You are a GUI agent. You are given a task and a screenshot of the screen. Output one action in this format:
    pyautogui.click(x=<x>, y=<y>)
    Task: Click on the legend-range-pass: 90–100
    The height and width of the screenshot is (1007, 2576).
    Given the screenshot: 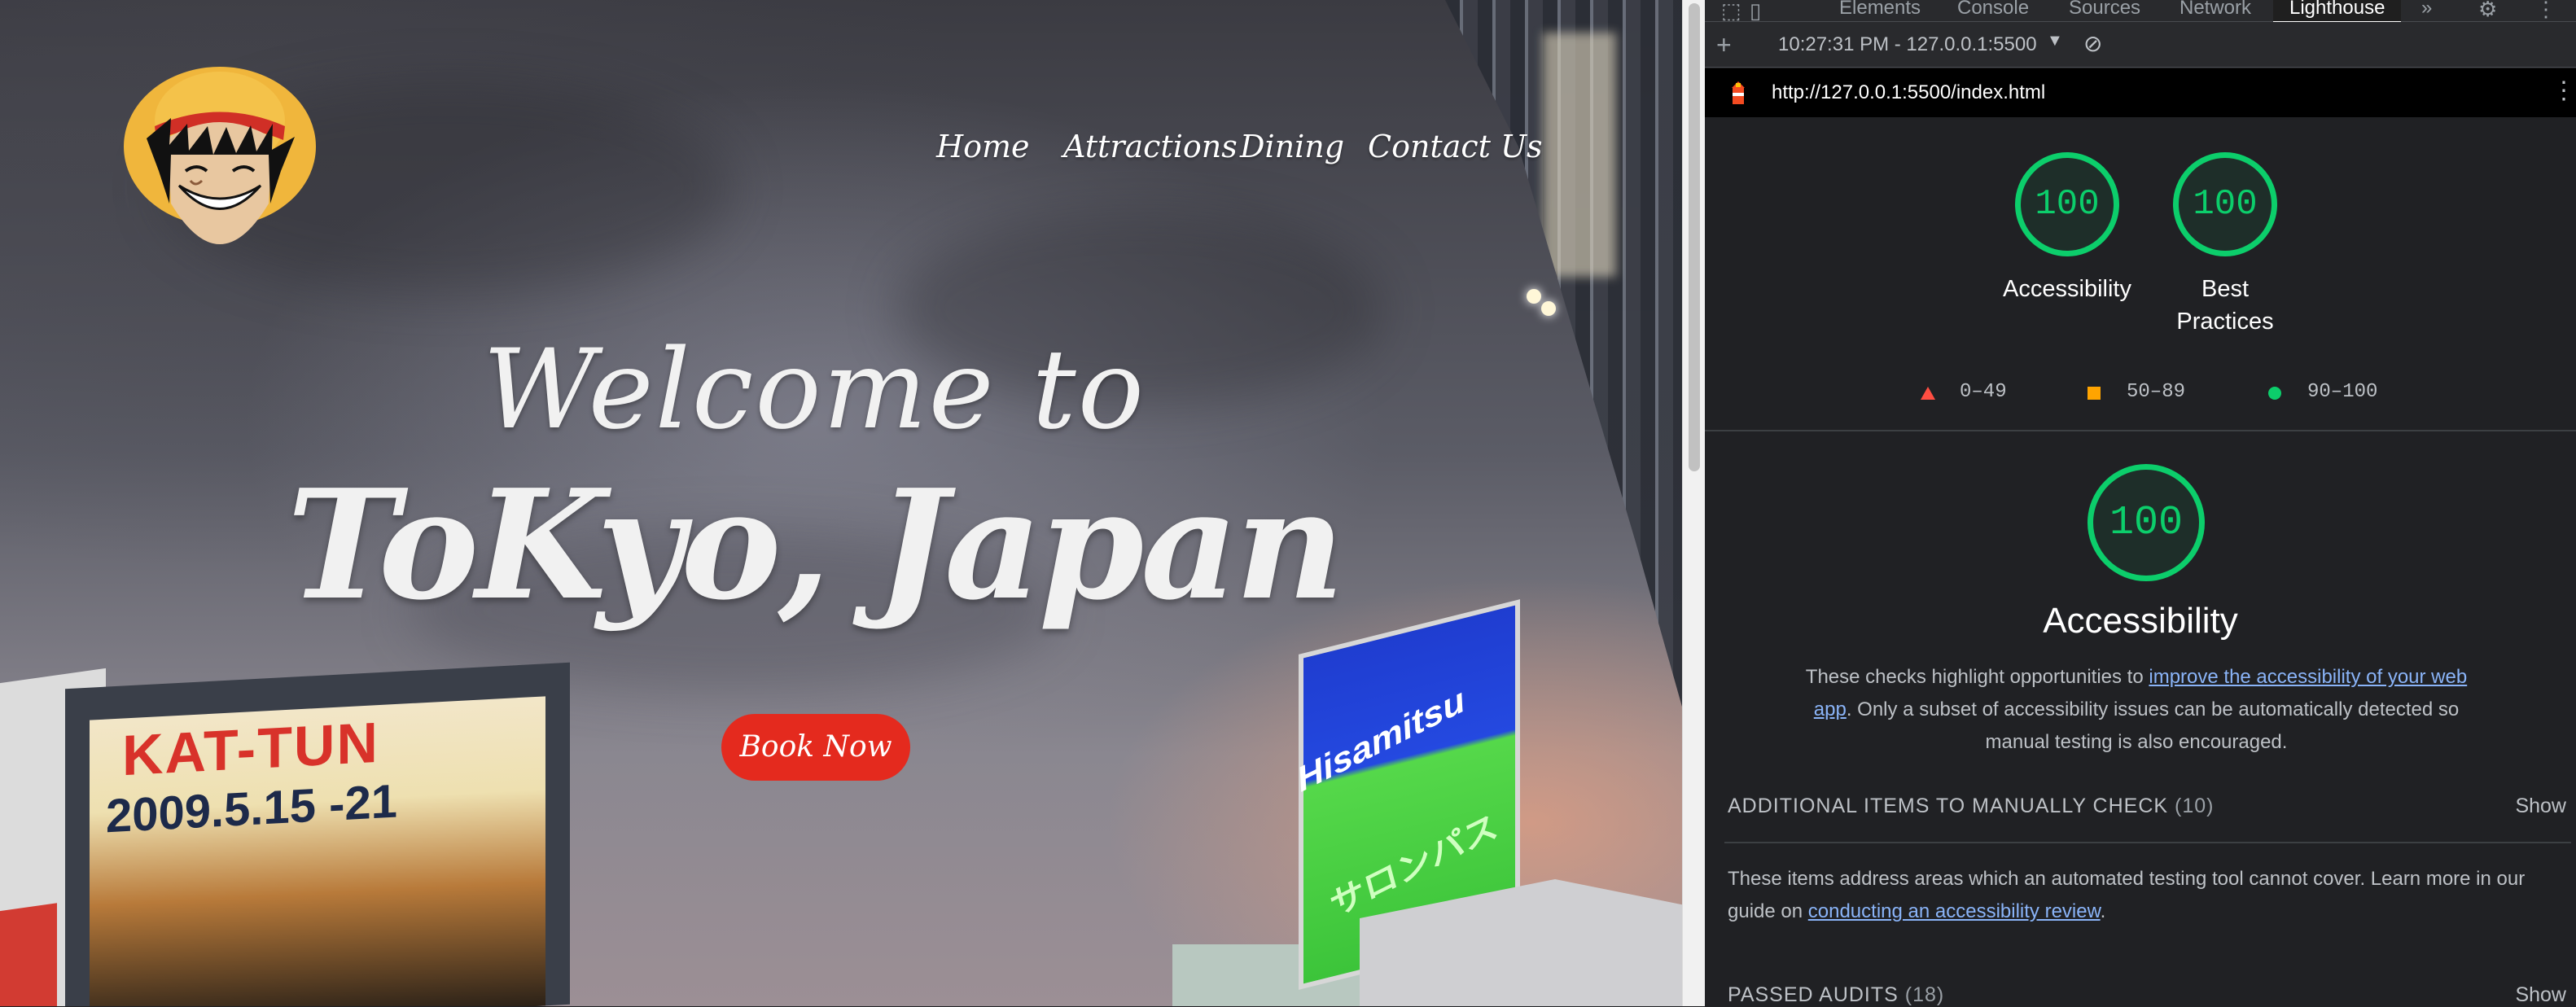 What is the action you would take?
    pyautogui.click(x=2342, y=392)
    